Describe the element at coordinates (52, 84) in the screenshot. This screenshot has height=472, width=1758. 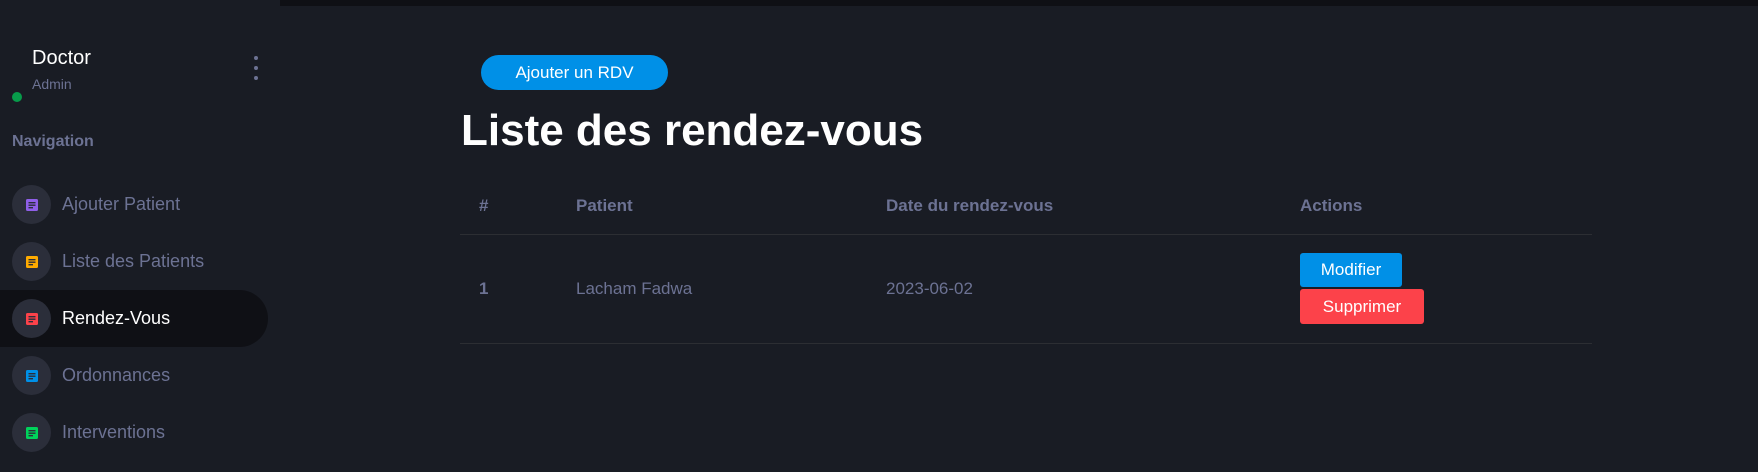
I see `profile-role: Admin` at that location.